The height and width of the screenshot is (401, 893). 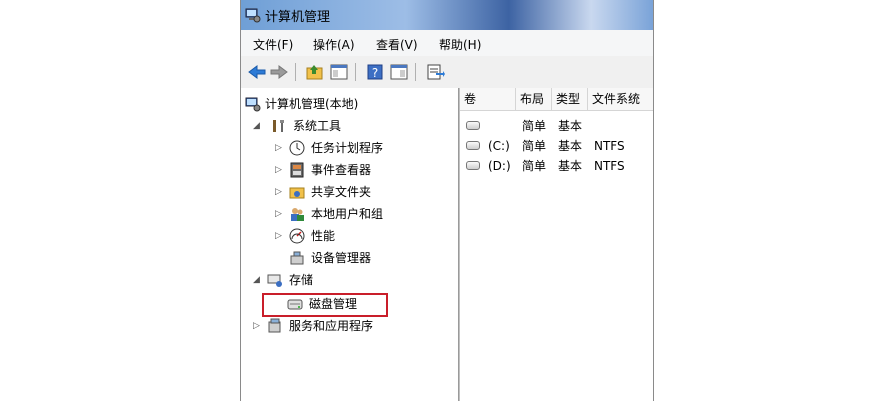 I want to click on tree-node-label: 性能, so click(x=323, y=236).